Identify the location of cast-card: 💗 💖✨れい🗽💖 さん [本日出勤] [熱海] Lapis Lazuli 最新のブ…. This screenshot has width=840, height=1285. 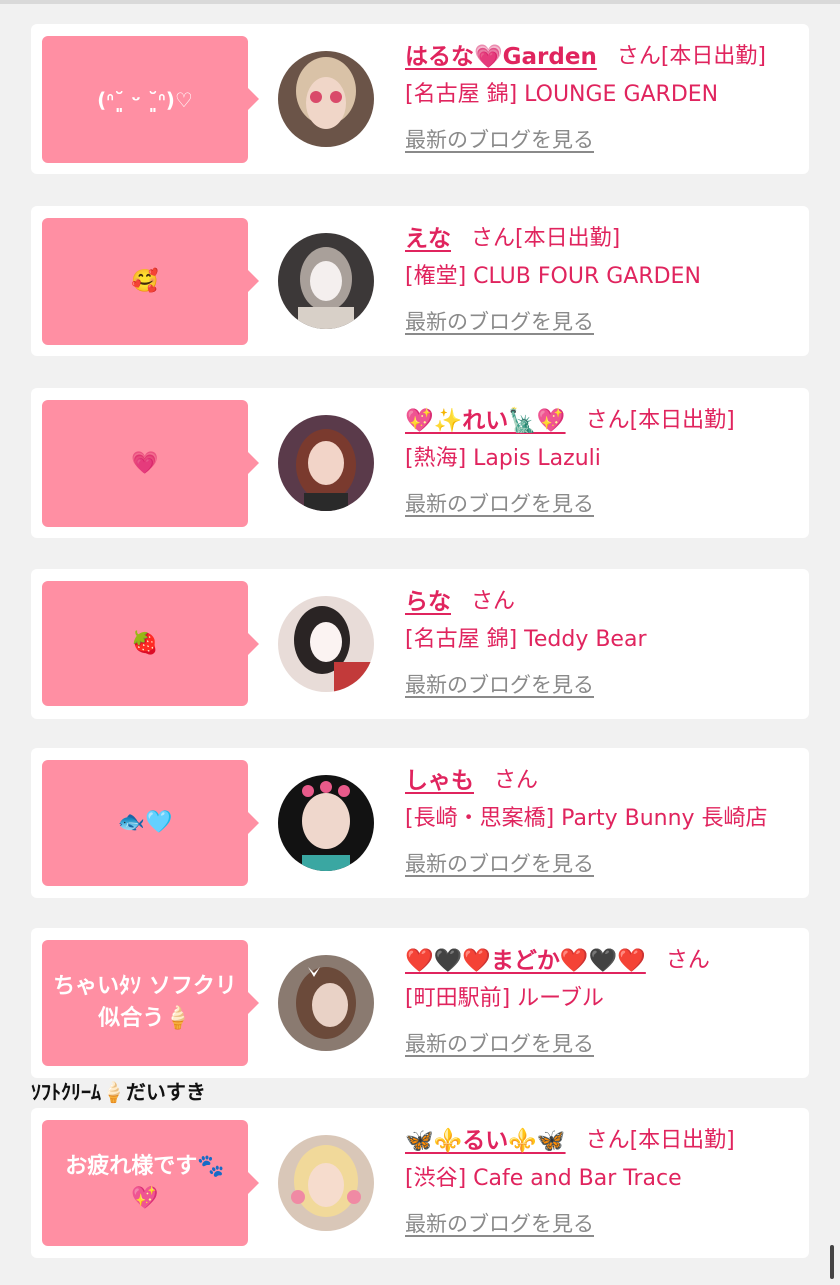
(420, 463).